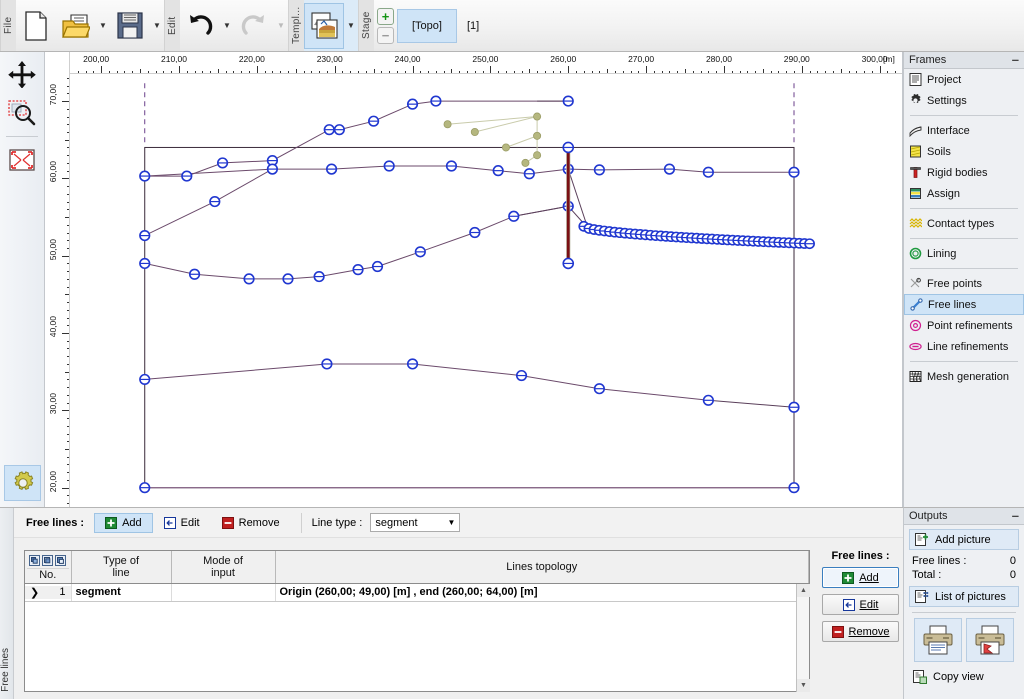 This screenshot has width=1024, height=699. I want to click on row-number-cell: ❯ 1, so click(48, 592).